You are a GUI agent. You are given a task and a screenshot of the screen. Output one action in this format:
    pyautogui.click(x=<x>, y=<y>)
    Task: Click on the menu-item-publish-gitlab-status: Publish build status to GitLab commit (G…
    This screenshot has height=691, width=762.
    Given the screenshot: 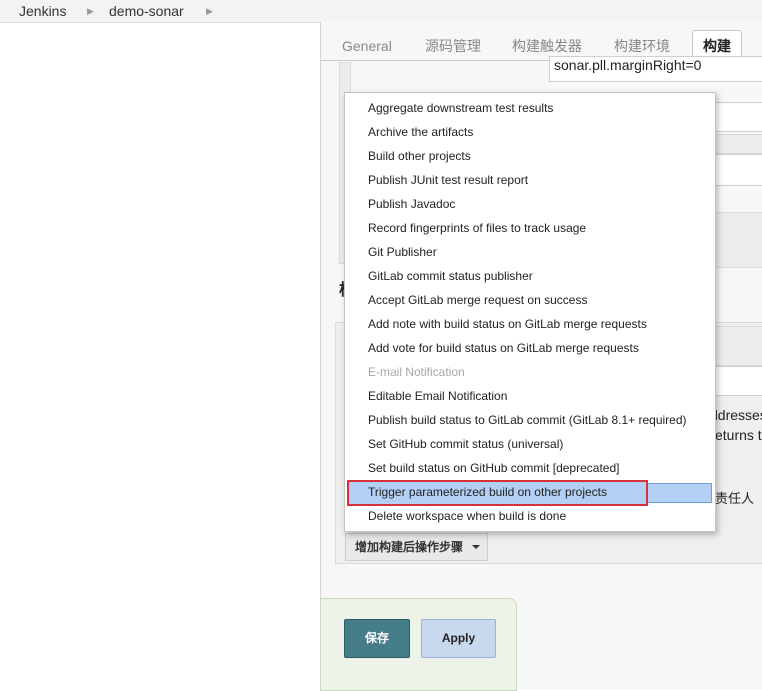 What is the action you would take?
    pyautogui.click(x=527, y=420)
    